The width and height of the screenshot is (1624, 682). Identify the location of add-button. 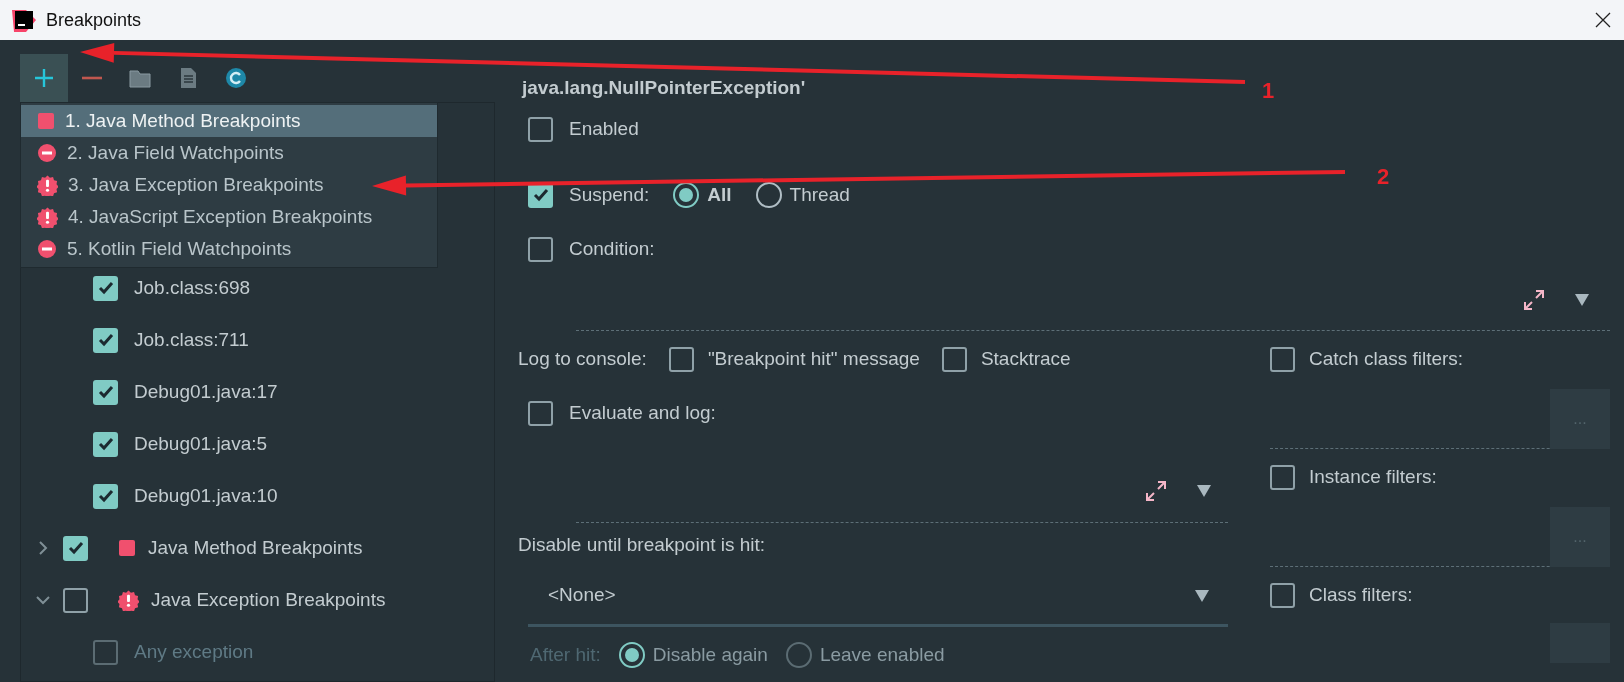
(44, 78).